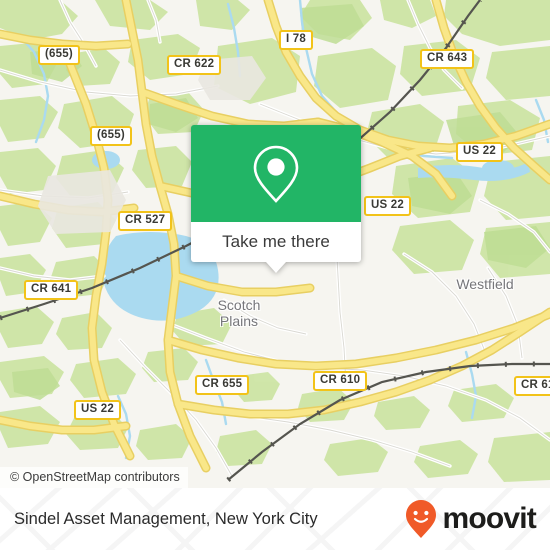 This screenshot has width=550, height=550. Describe the element at coordinates (387, 206) in the screenshot. I see `shield-us-22-mid: US 22` at that location.